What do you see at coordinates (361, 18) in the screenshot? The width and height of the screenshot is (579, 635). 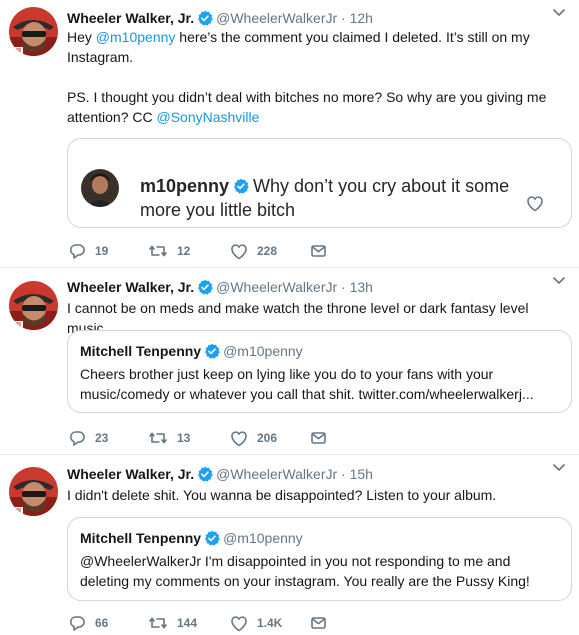 I see `timestamp: 12h` at bounding box center [361, 18].